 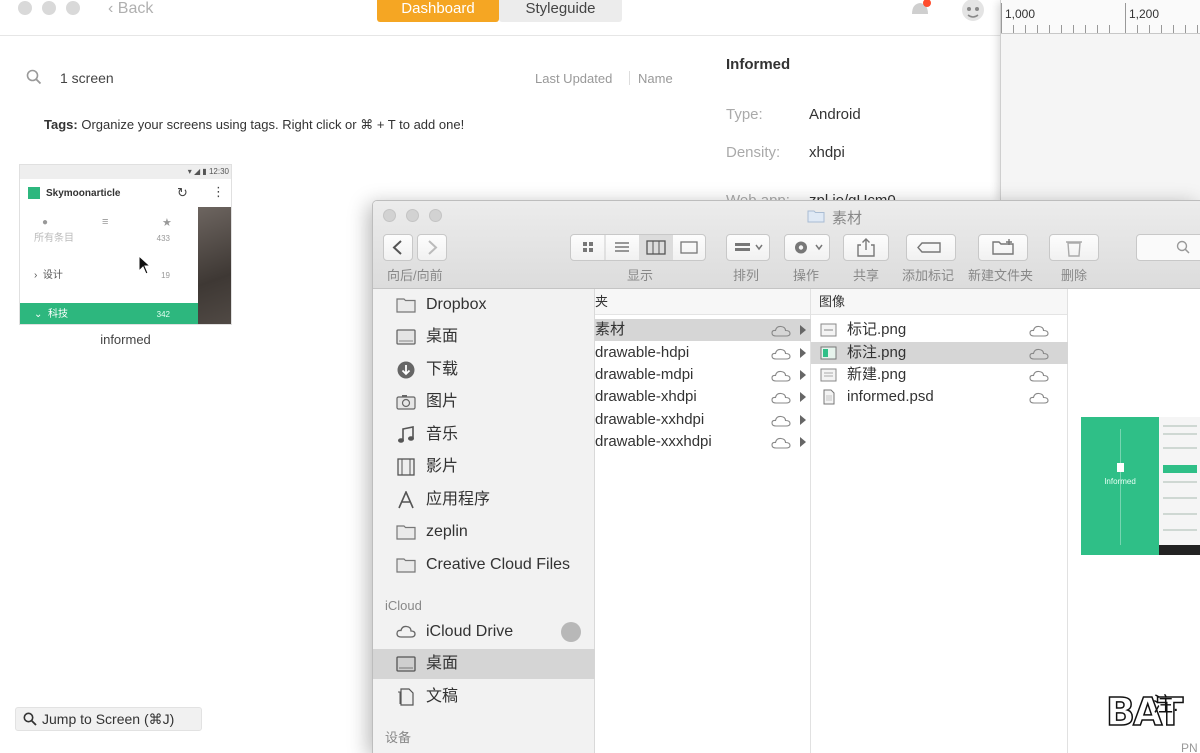 What do you see at coordinates (1168, 247) in the screenshot?
I see `finder-search-field` at bounding box center [1168, 247].